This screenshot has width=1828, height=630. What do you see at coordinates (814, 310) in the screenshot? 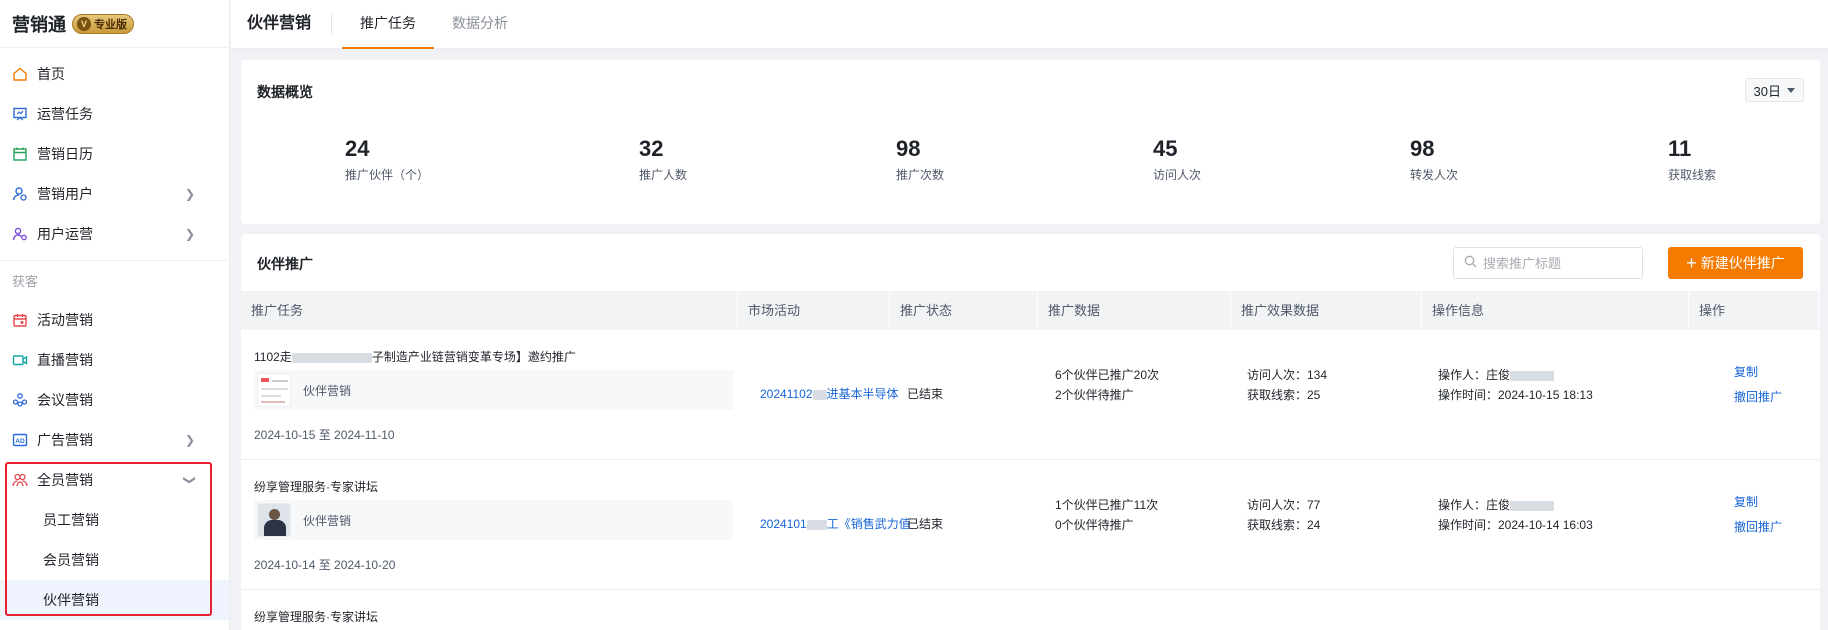
I see `column-header: 市场活动` at bounding box center [814, 310].